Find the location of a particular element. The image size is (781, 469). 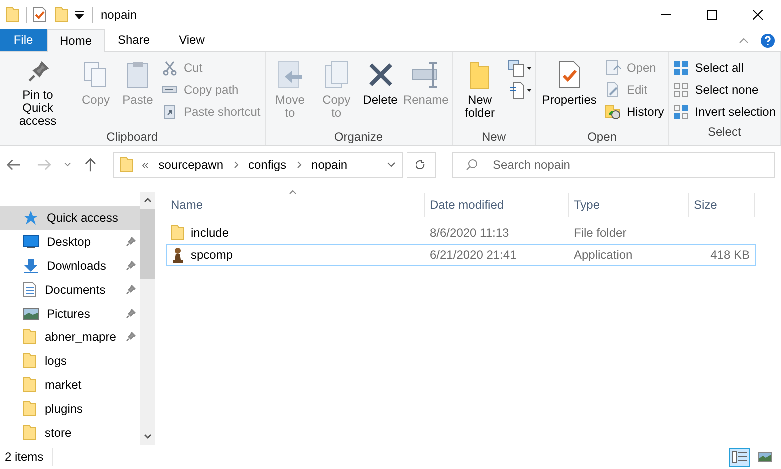

ribbon-tab: File is located at coordinates (23, 40).